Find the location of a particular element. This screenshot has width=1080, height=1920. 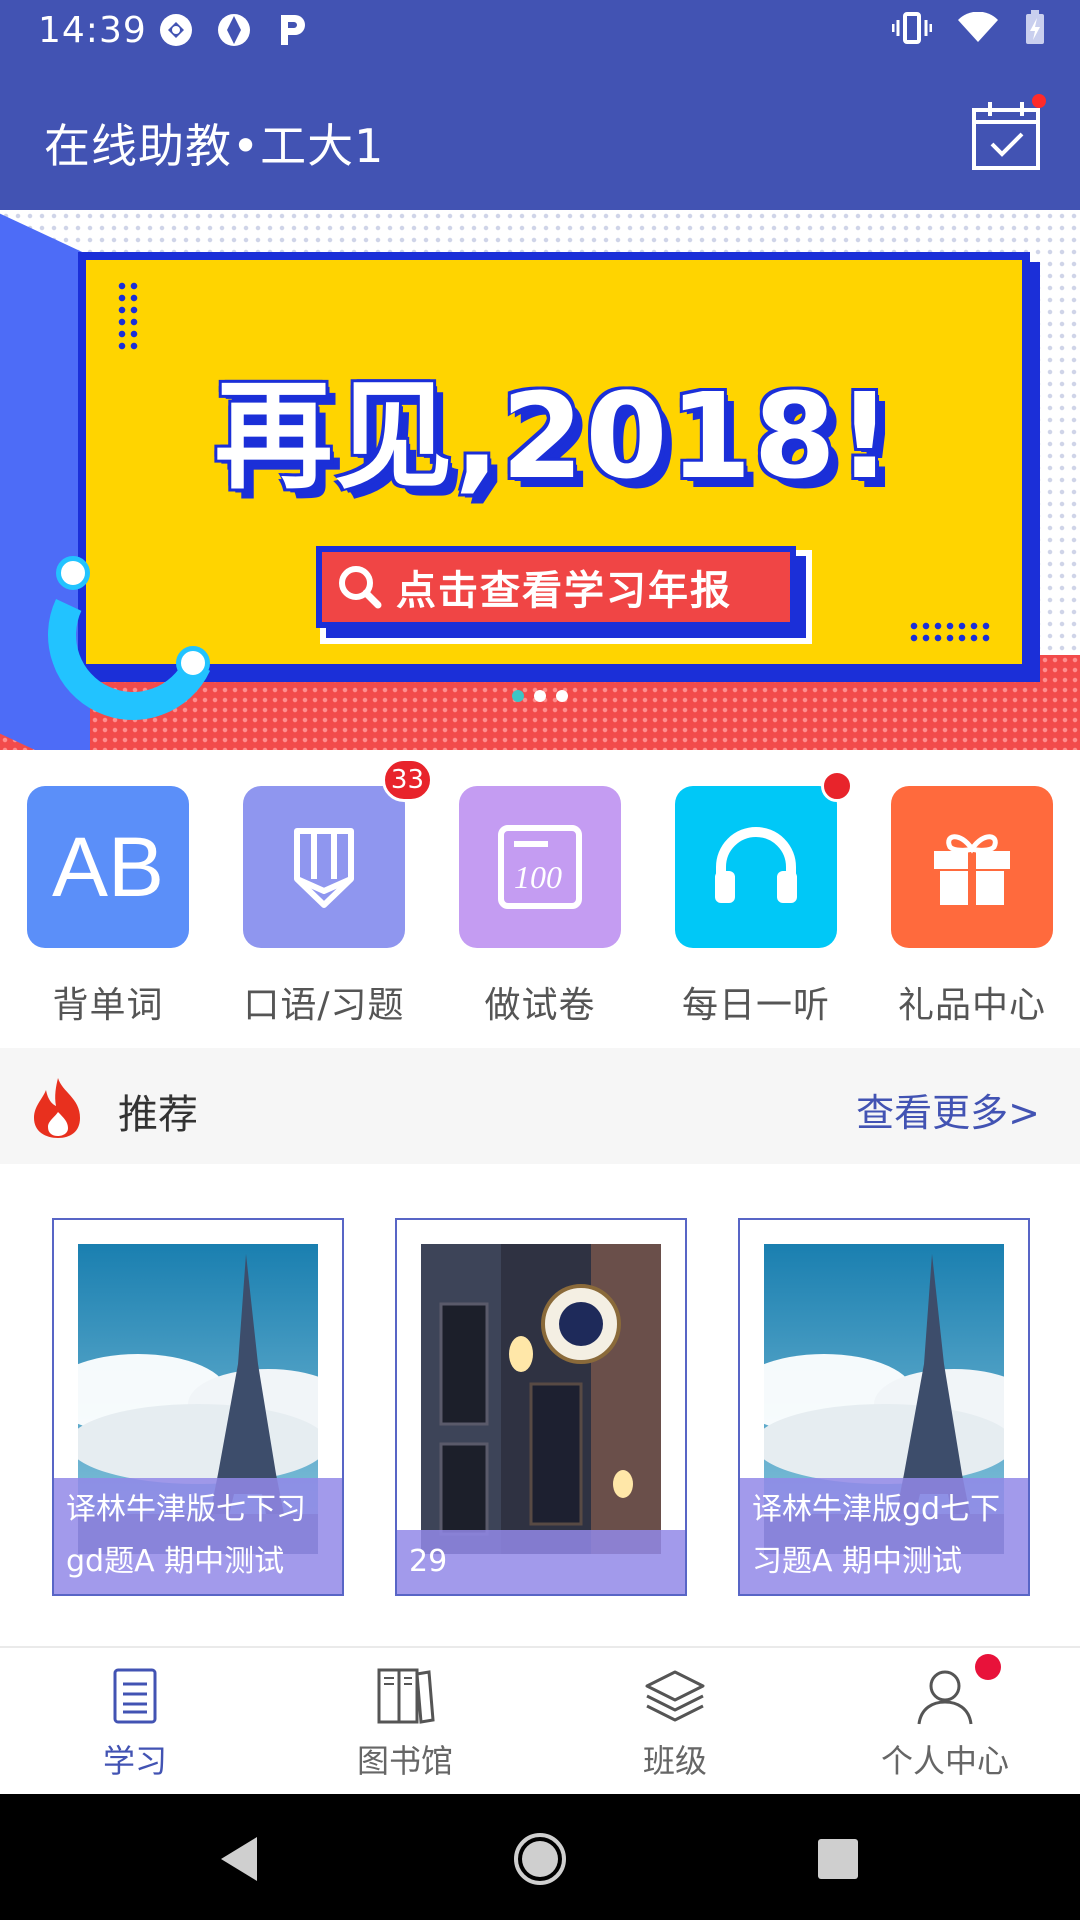

nav-tab-library: 图书馆 is located at coordinates (405, 1722).